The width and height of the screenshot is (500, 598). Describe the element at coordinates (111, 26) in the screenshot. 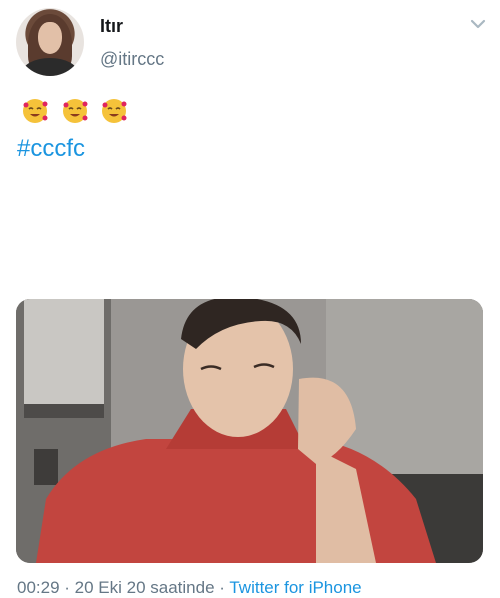

I see `display-name: Itır` at that location.